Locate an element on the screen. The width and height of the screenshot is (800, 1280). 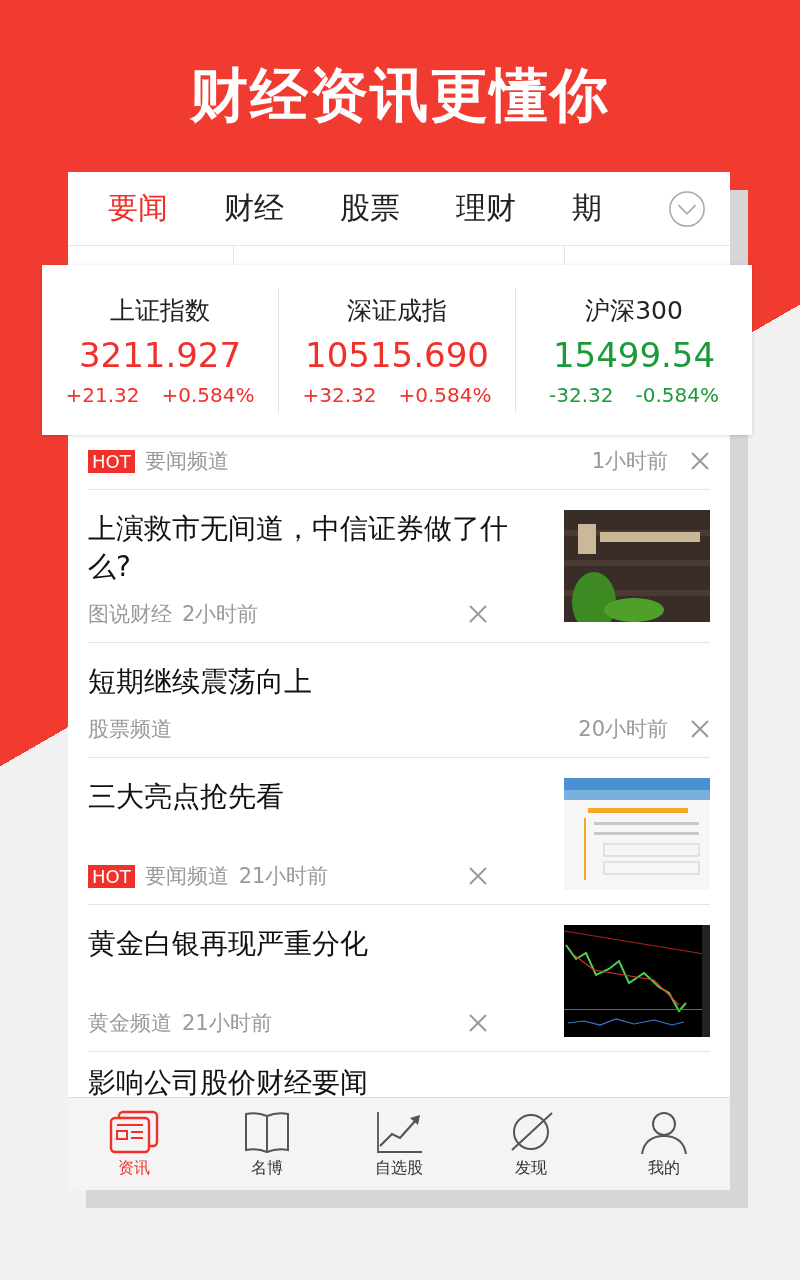
index-value: 15499.54 is located at coordinates (634, 354).